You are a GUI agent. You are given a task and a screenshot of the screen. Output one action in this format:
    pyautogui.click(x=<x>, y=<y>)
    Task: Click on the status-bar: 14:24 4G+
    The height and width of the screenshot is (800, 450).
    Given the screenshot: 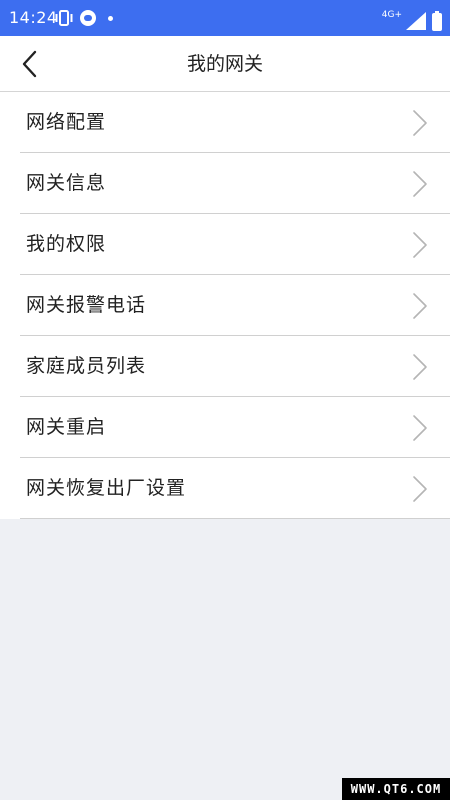 What is the action you would take?
    pyautogui.click(x=225, y=18)
    